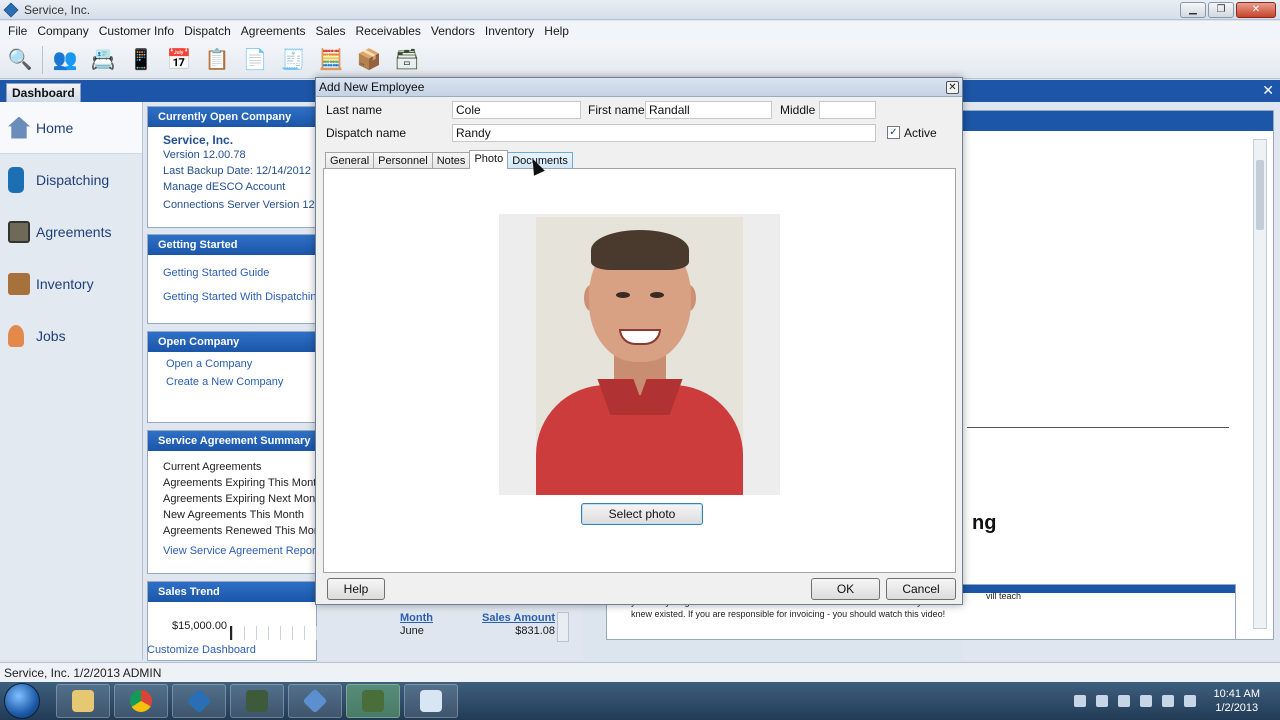 Image resolution: width=1280 pixels, height=720 pixels. I want to click on menu-dispatch: Dispatch, so click(207, 31).